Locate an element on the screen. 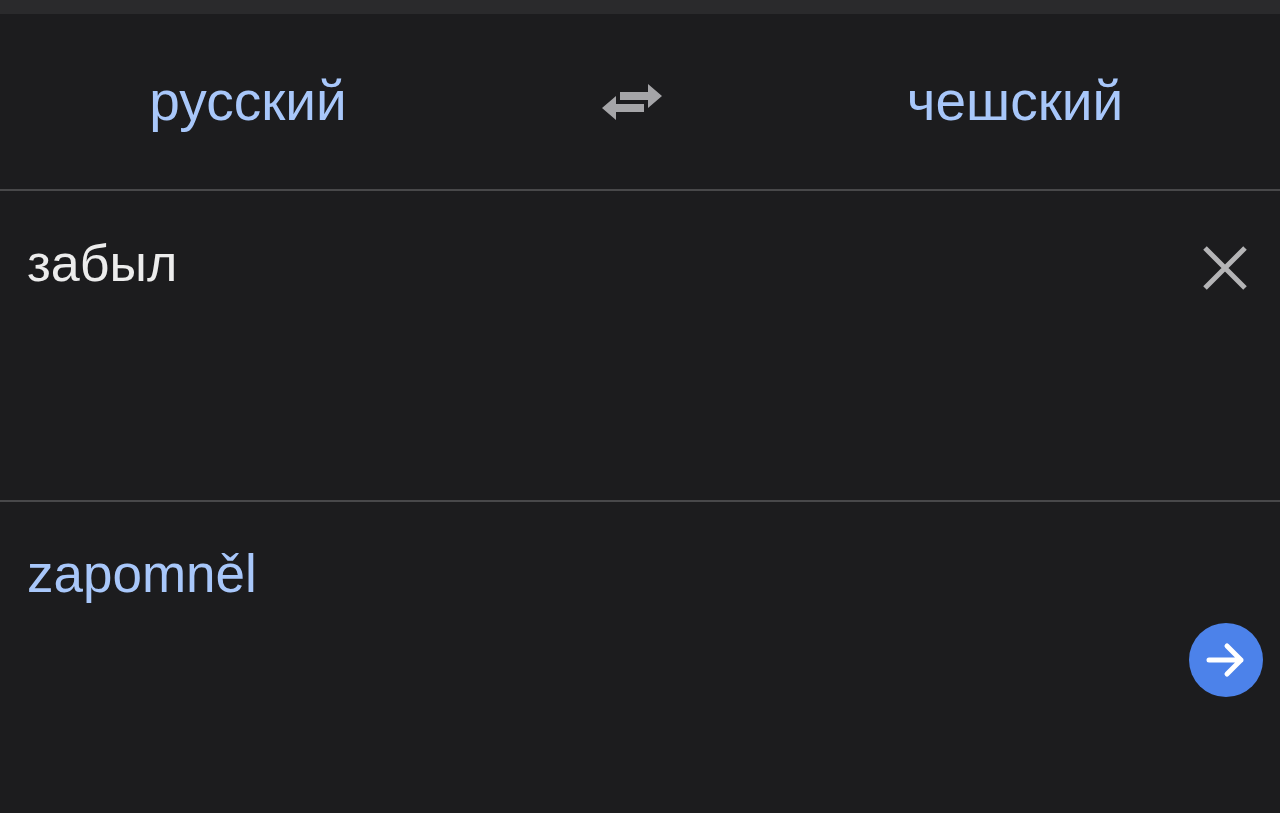 This screenshot has height=813, width=1280. close-icon is located at coordinates (1225, 268).